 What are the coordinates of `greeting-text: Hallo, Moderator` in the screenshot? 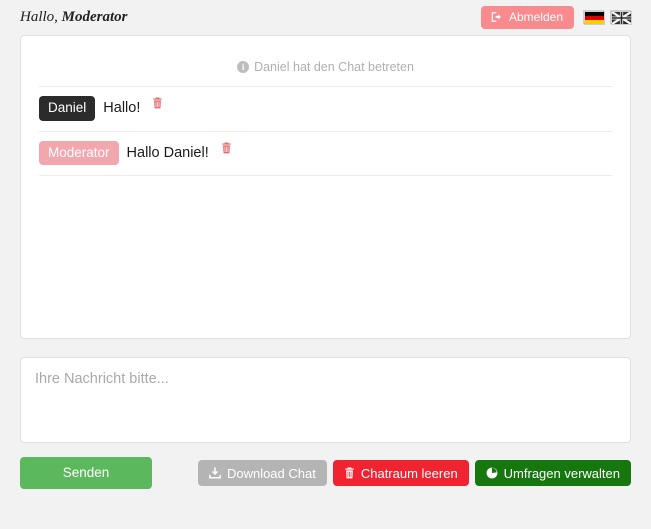 It's located at (74, 17).